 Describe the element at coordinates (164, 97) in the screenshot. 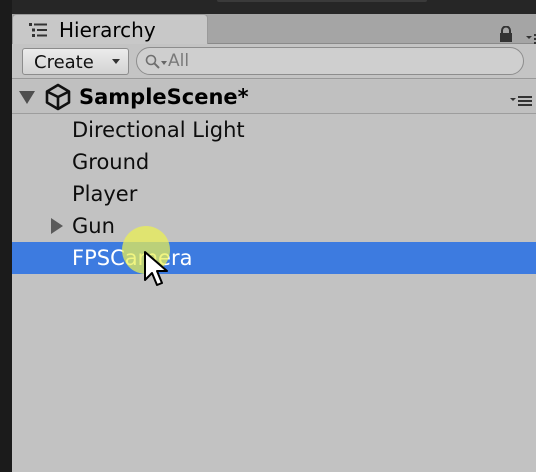

I see `scene-name: SampleScene*` at that location.